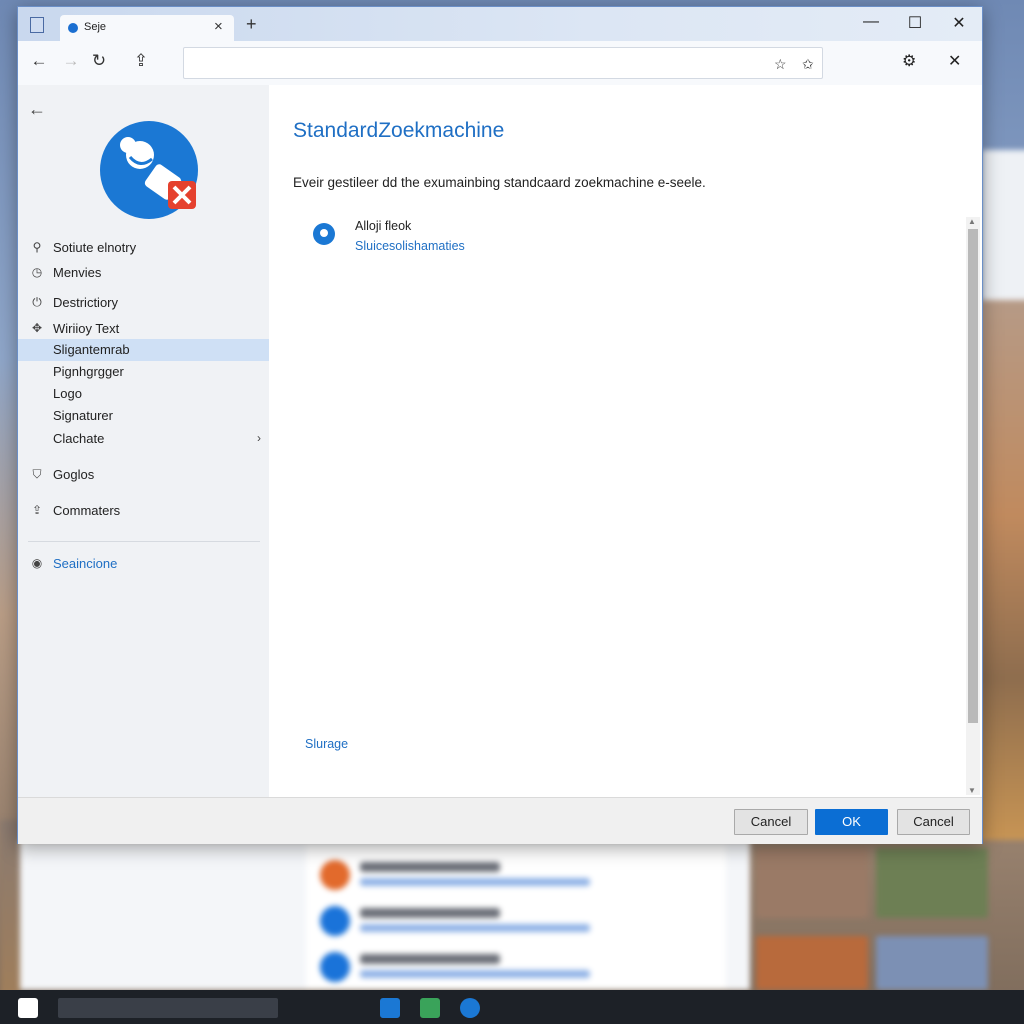  I want to click on profile-avatar-icon, so click(149, 170).